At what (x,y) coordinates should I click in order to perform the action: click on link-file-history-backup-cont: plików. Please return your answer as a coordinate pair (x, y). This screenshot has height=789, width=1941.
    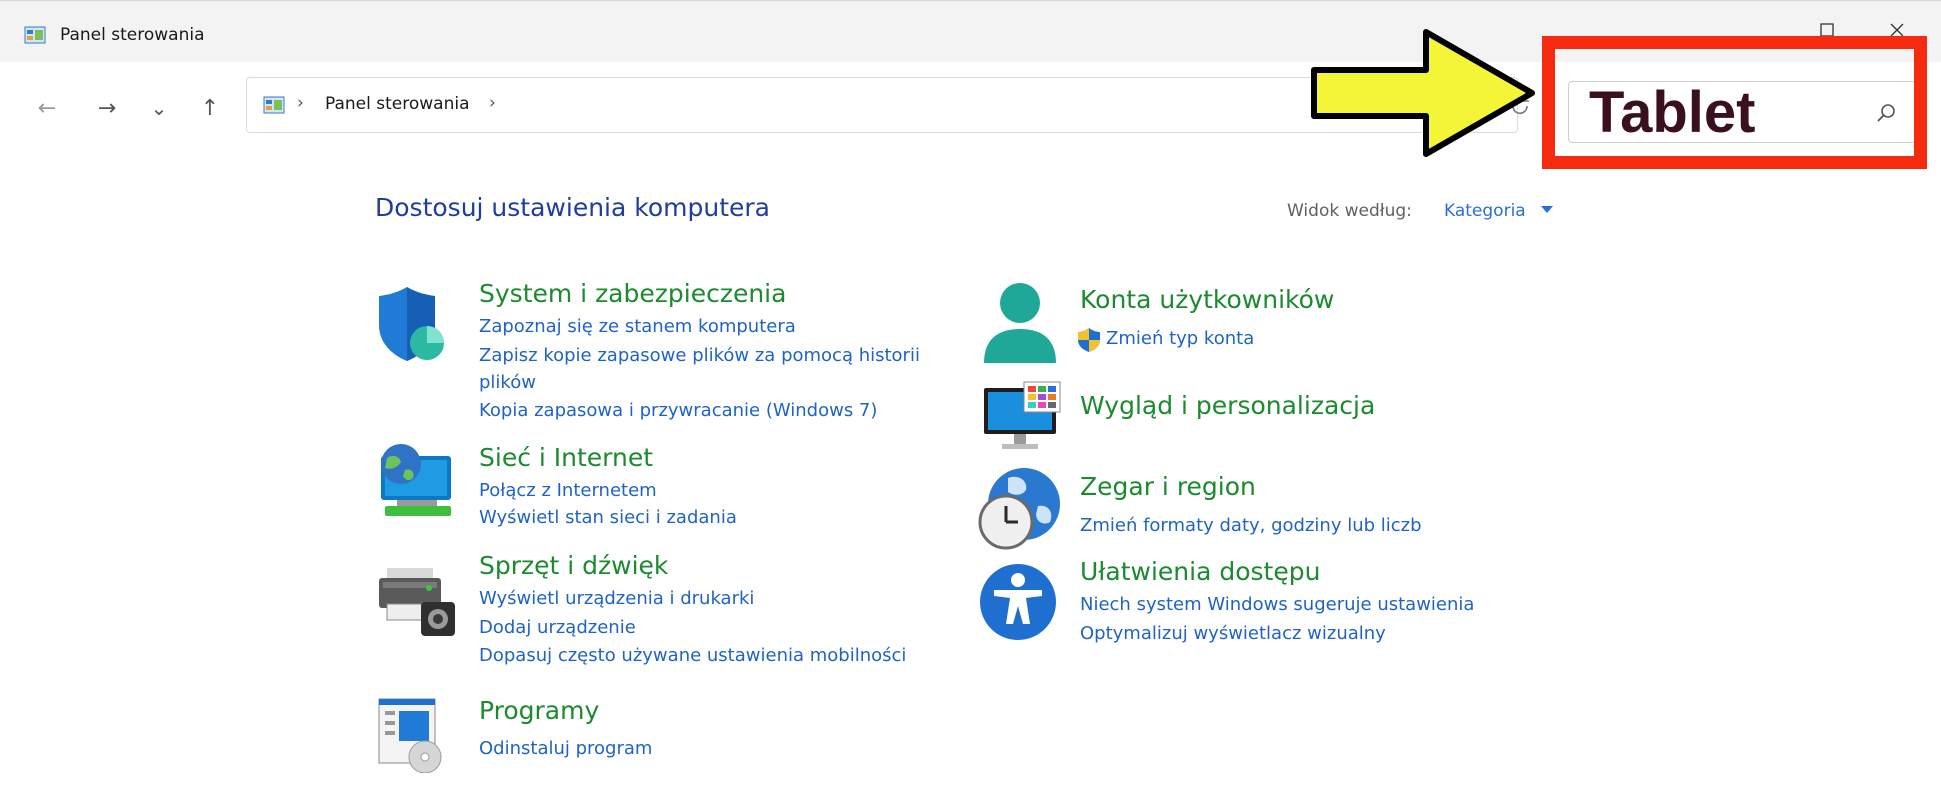
    Looking at the image, I should click on (507, 382).